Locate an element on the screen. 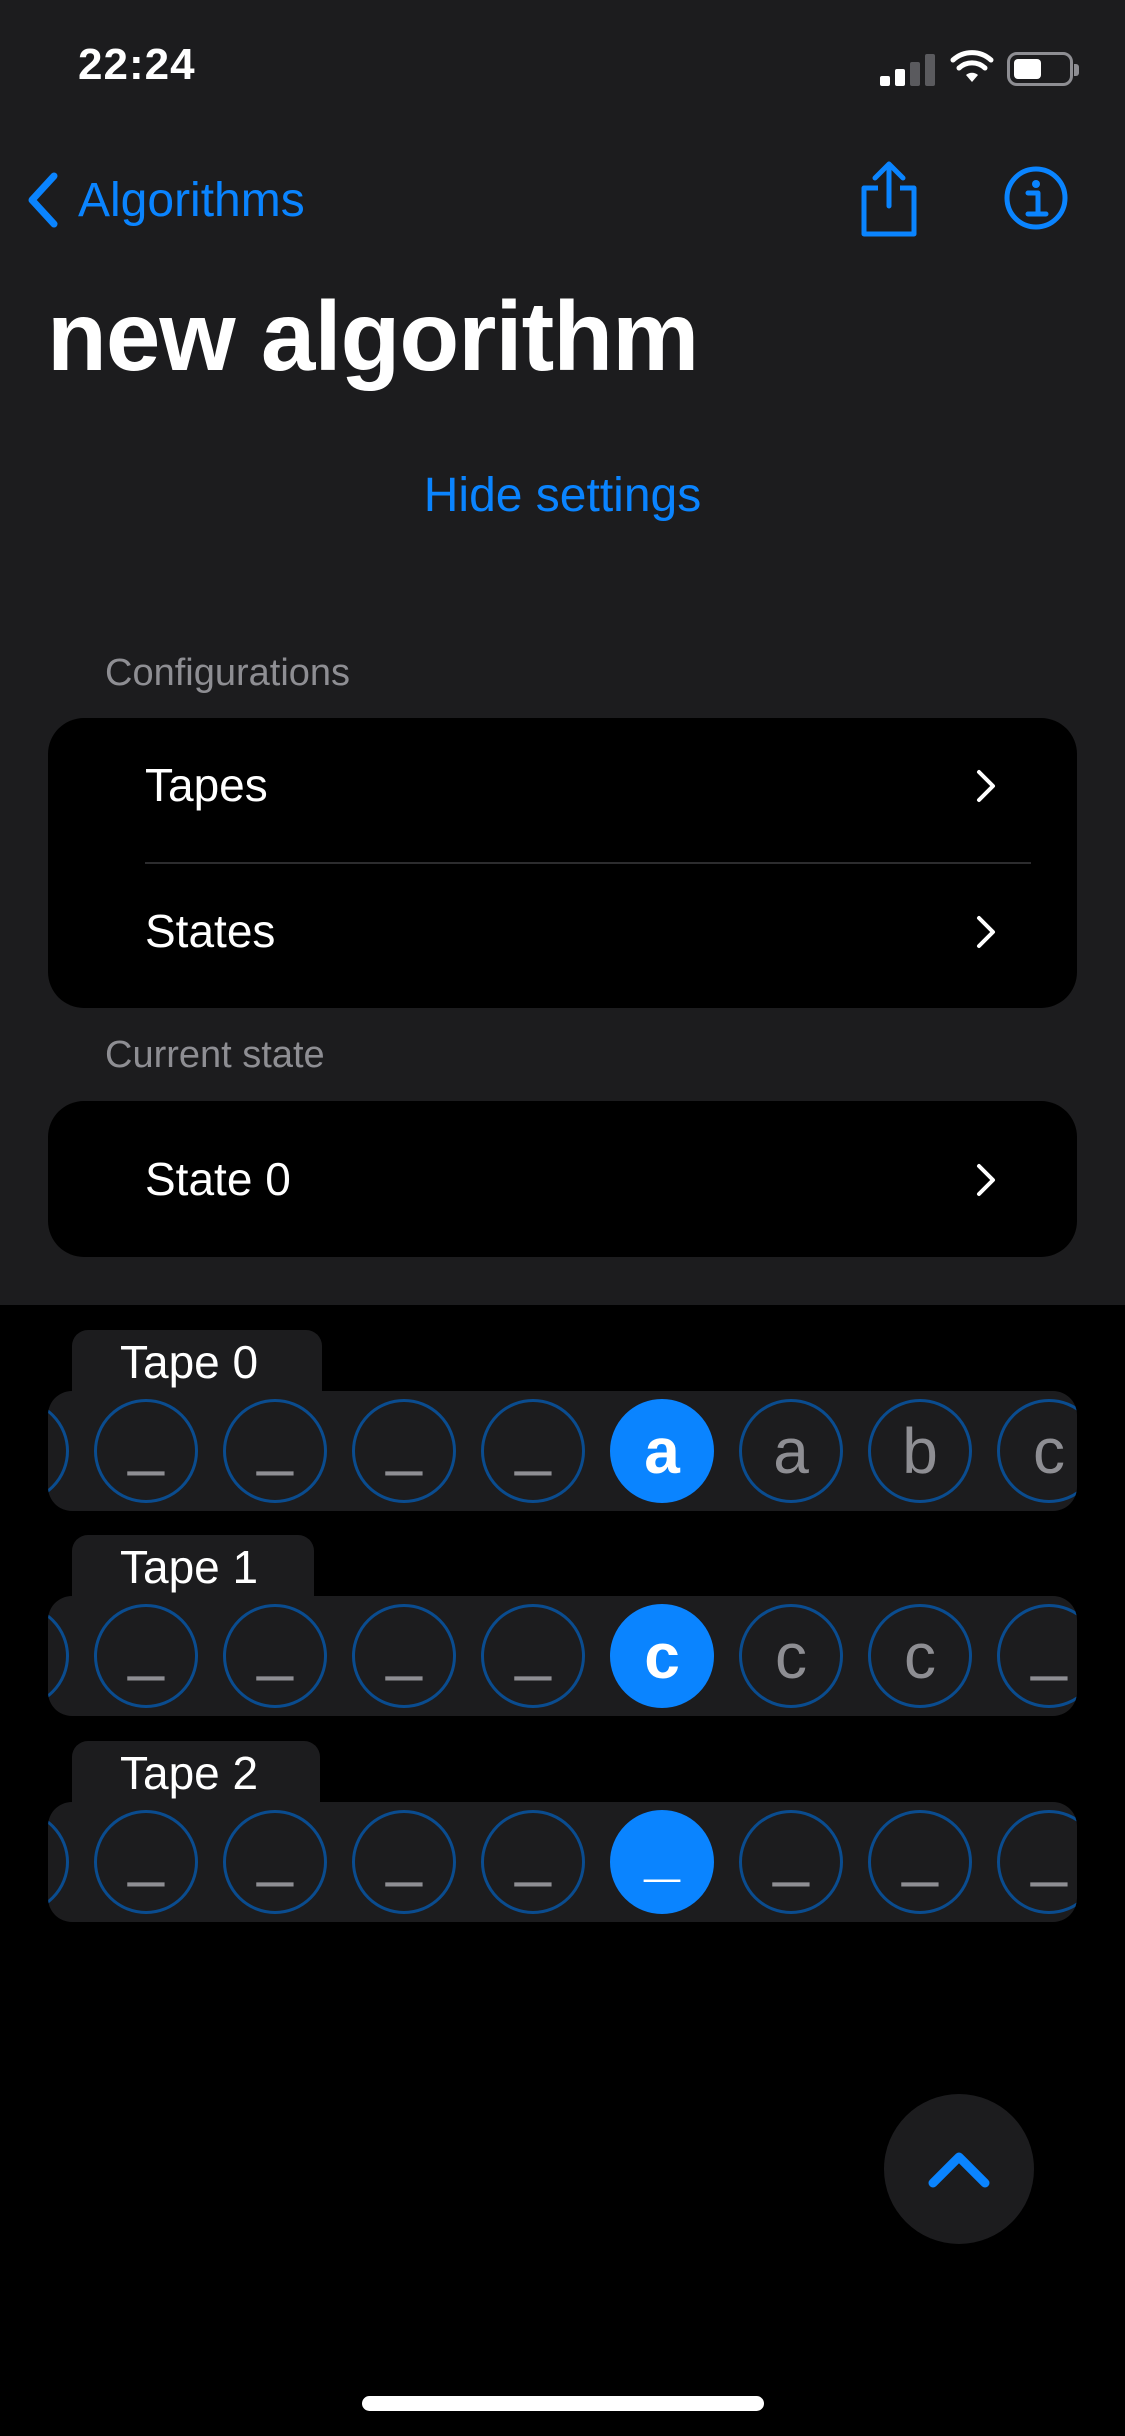 The height and width of the screenshot is (2436, 1125). hide-settings-button: Hide settings is located at coordinates (562, 495).